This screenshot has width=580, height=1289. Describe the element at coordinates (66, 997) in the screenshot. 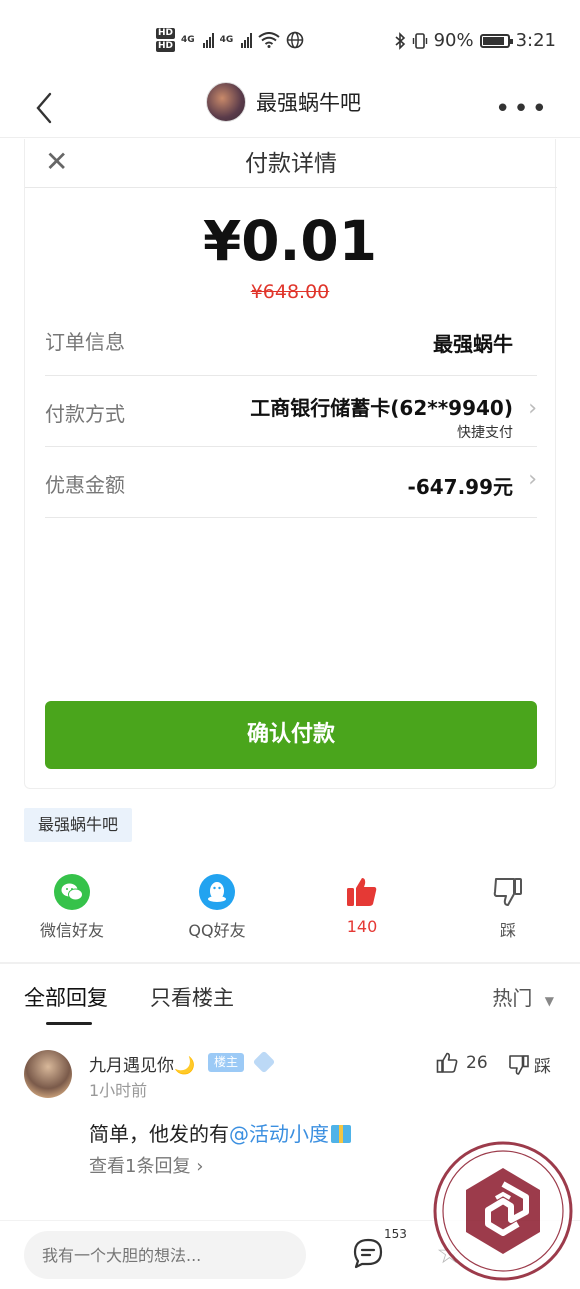

I see `tab-all-replies: 全部回复` at that location.